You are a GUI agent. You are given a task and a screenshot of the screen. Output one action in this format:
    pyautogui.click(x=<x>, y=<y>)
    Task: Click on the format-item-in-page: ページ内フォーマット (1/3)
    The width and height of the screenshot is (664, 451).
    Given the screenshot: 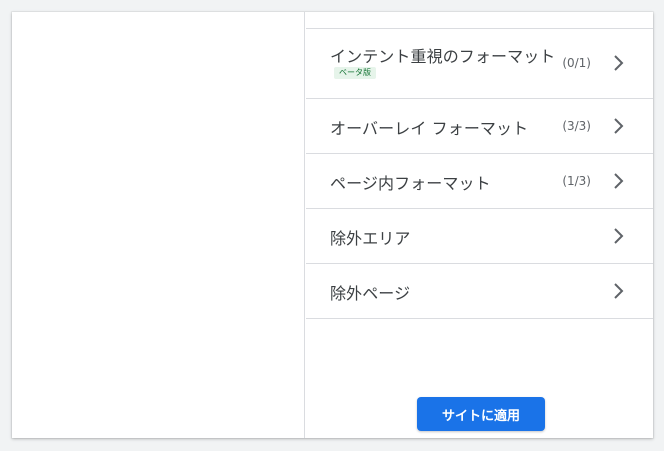 What is the action you would take?
    pyautogui.click(x=479, y=181)
    